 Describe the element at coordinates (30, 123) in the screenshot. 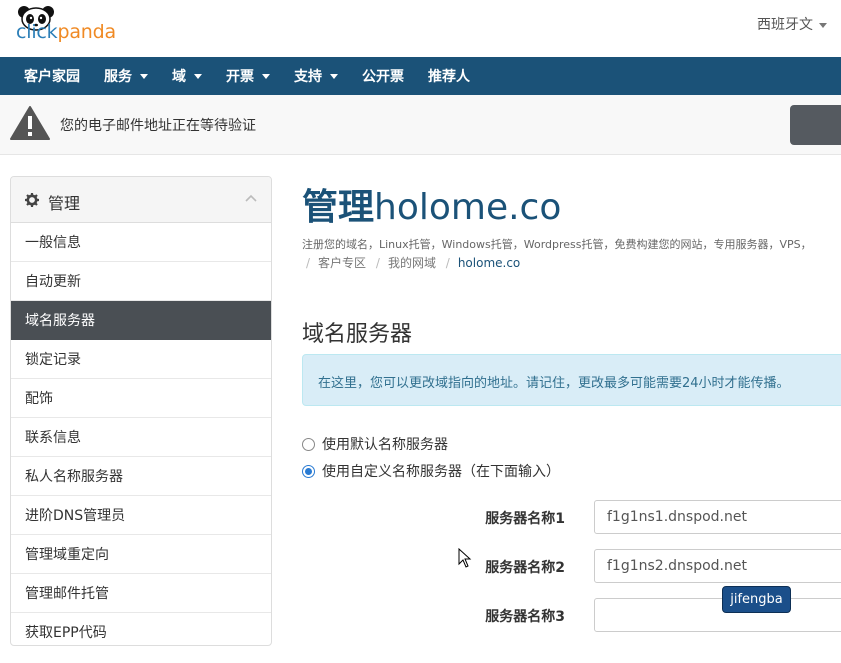

I see `warning-icon` at that location.